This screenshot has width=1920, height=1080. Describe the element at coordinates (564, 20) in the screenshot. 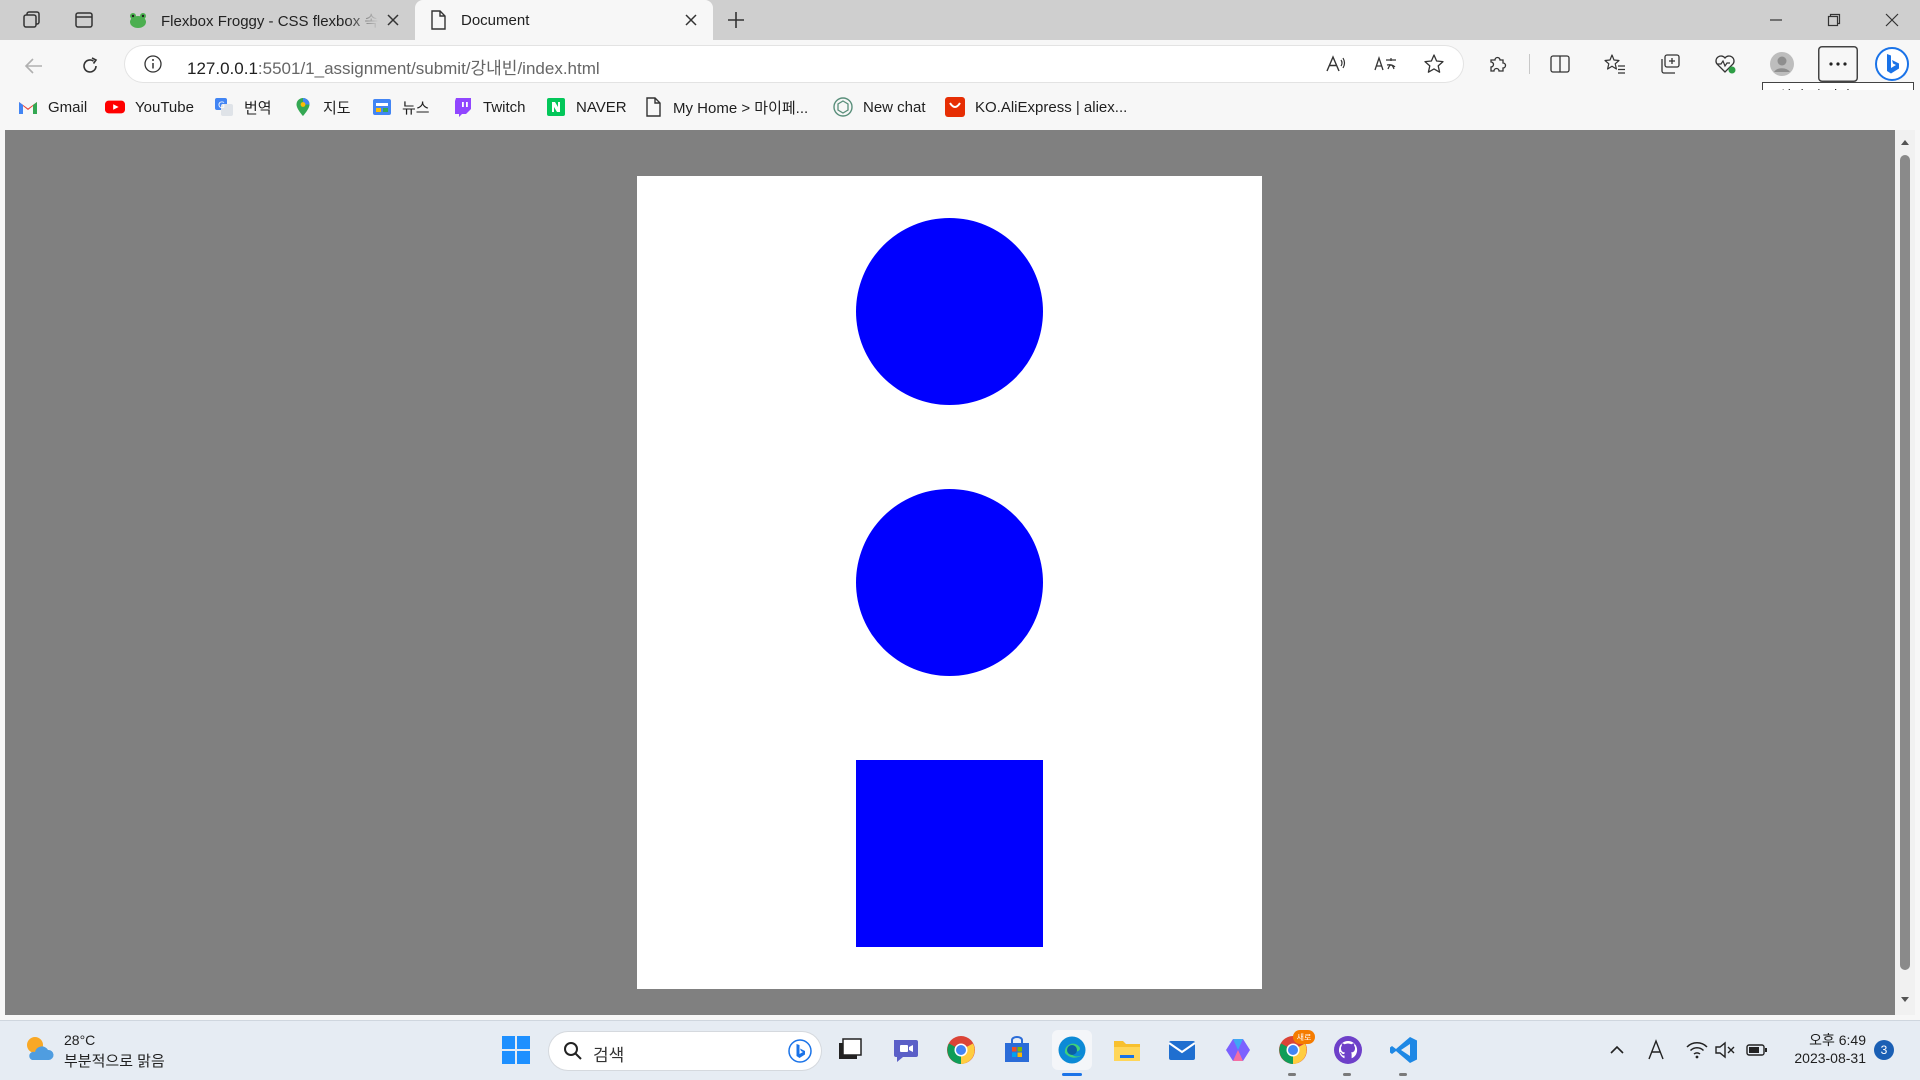

I see `tab-document: Document` at that location.